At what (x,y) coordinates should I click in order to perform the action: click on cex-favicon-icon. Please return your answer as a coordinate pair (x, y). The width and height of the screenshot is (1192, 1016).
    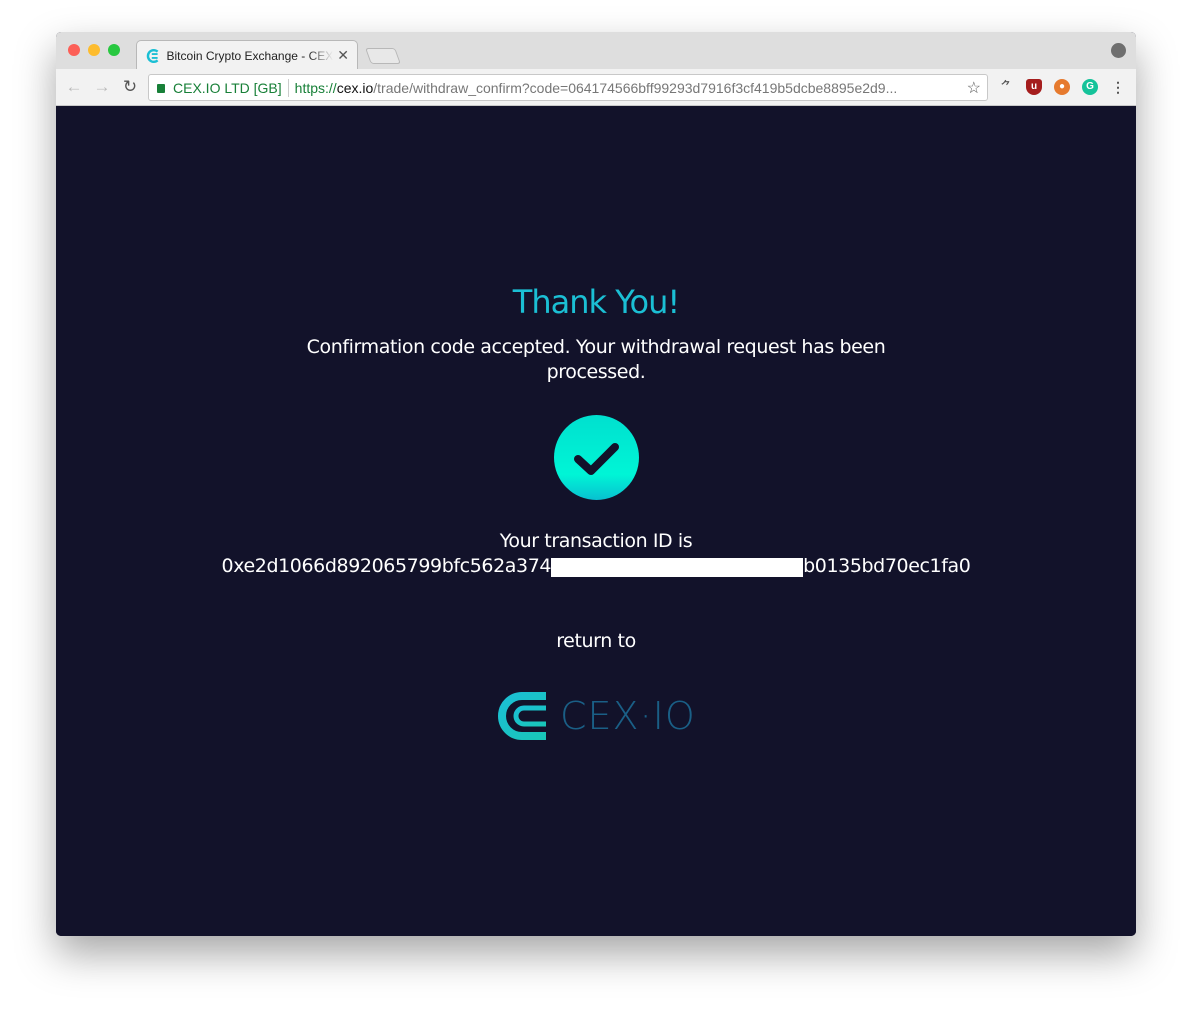
    Looking at the image, I should click on (152, 55).